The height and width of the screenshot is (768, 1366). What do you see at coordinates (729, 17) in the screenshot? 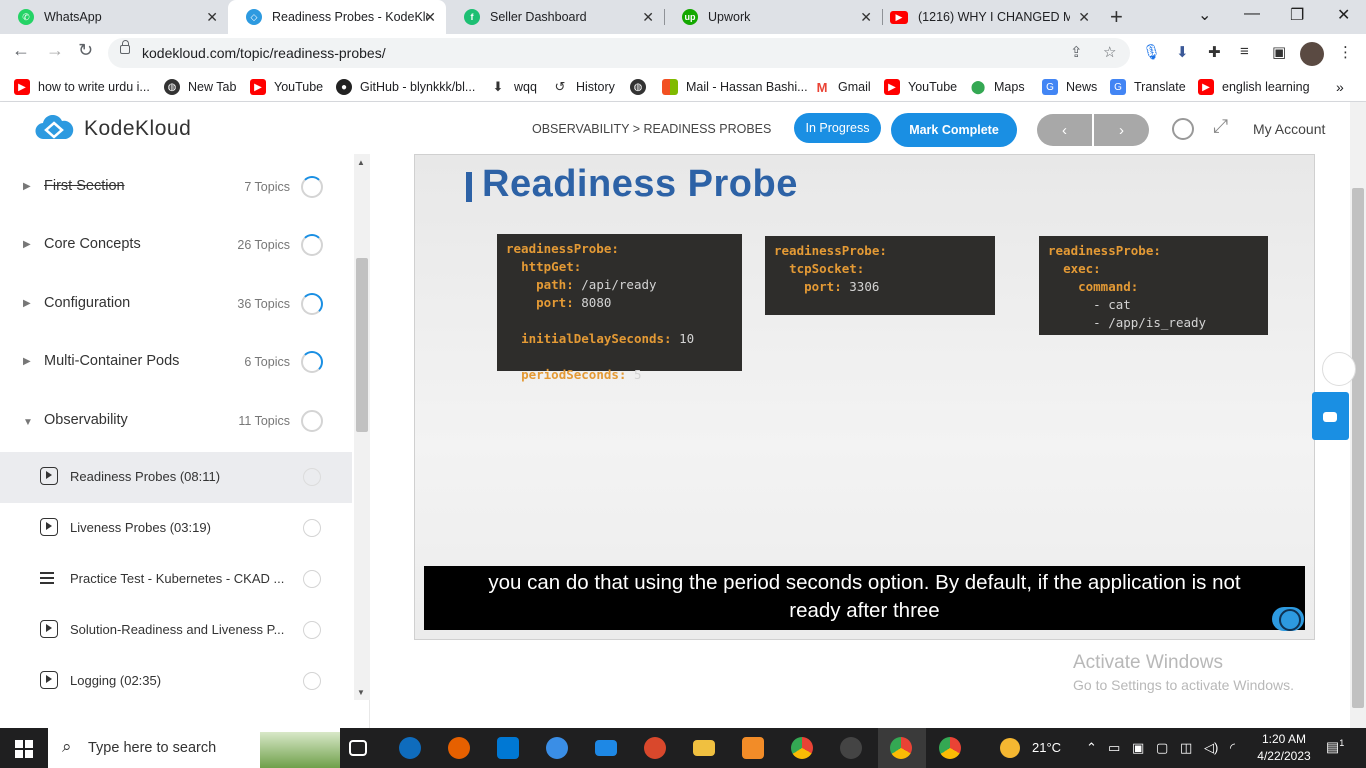
I see `tab-title: Upwork` at bounding box center [729, 17].